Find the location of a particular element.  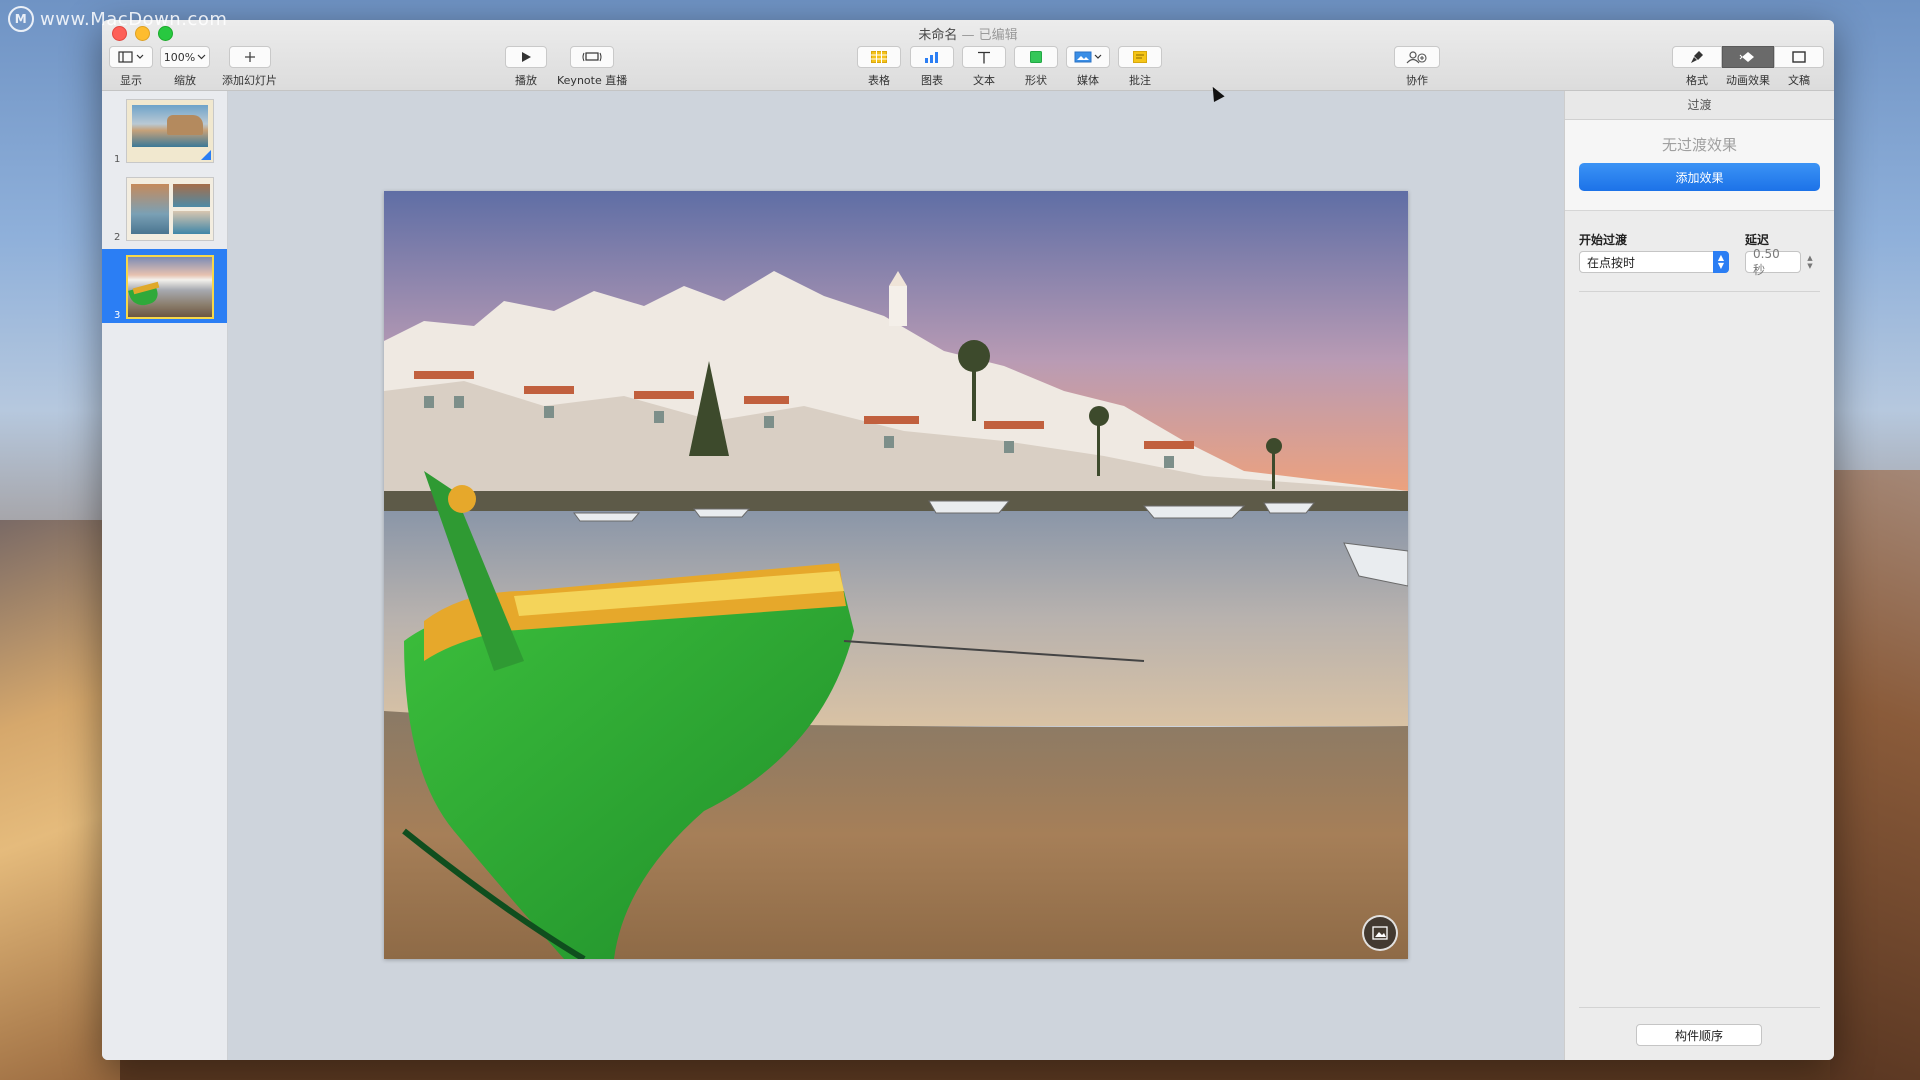

play-label: 播放 is located at coordinates (526, 80).